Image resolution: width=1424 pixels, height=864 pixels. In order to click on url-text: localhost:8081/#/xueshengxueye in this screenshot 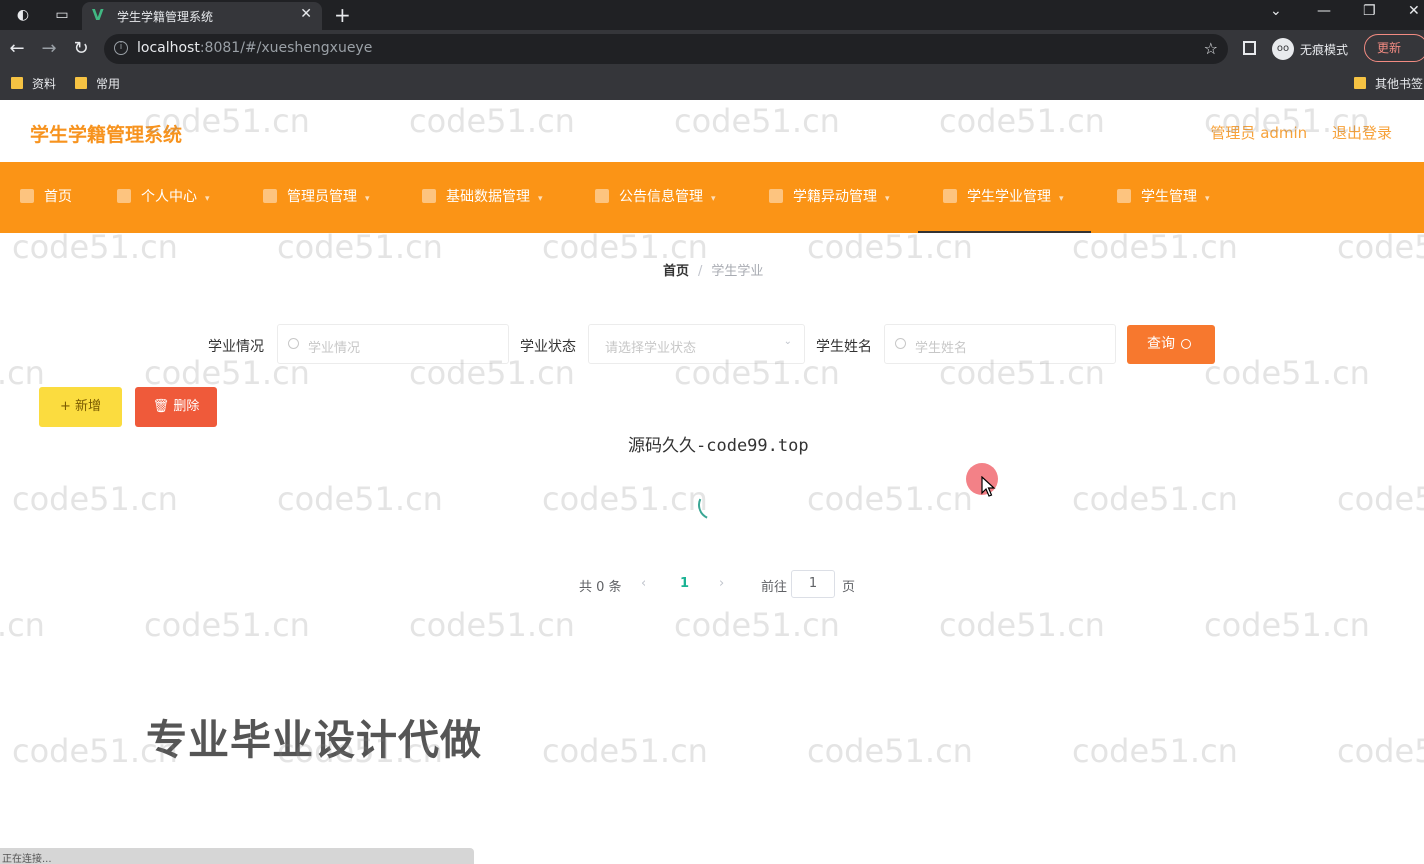, I will do `click(254, 48)`.